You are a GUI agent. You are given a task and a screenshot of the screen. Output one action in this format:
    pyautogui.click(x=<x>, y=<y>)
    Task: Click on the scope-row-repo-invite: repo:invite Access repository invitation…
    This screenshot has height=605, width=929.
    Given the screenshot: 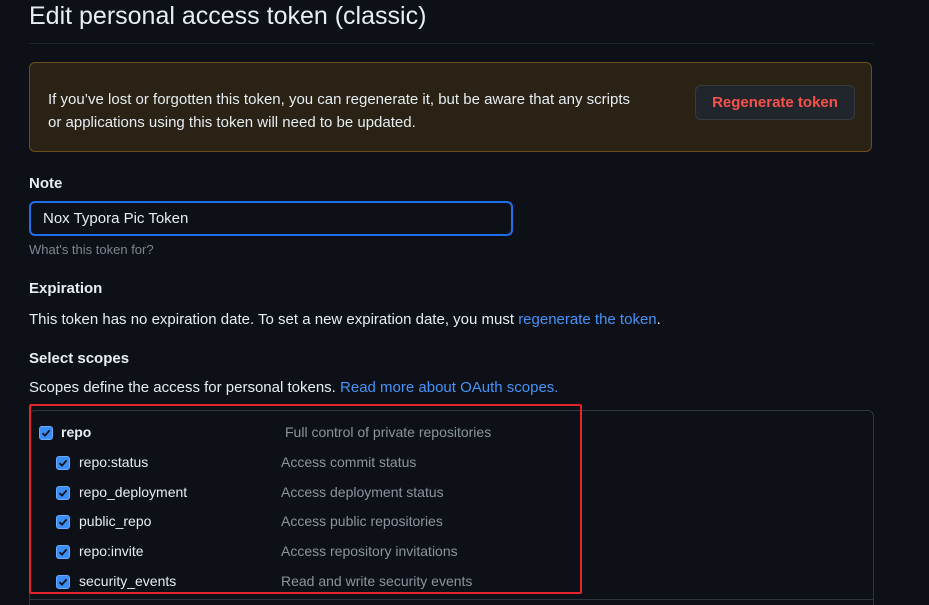 What is the action you would take?
    pyautogui.click(x=300, y=554)
    